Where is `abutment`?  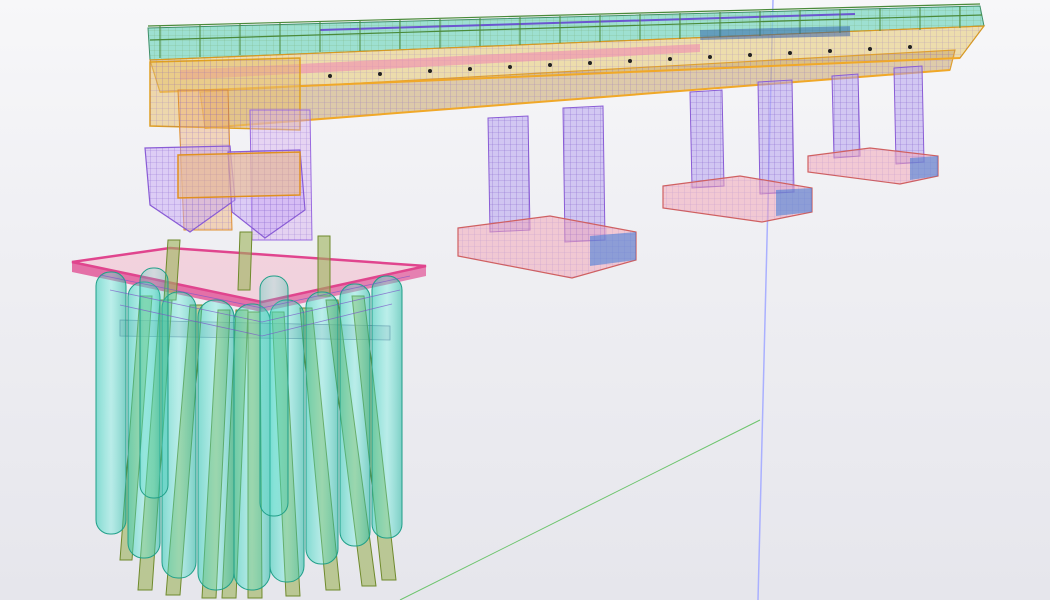
abutment is located at coordinates (228, 149).